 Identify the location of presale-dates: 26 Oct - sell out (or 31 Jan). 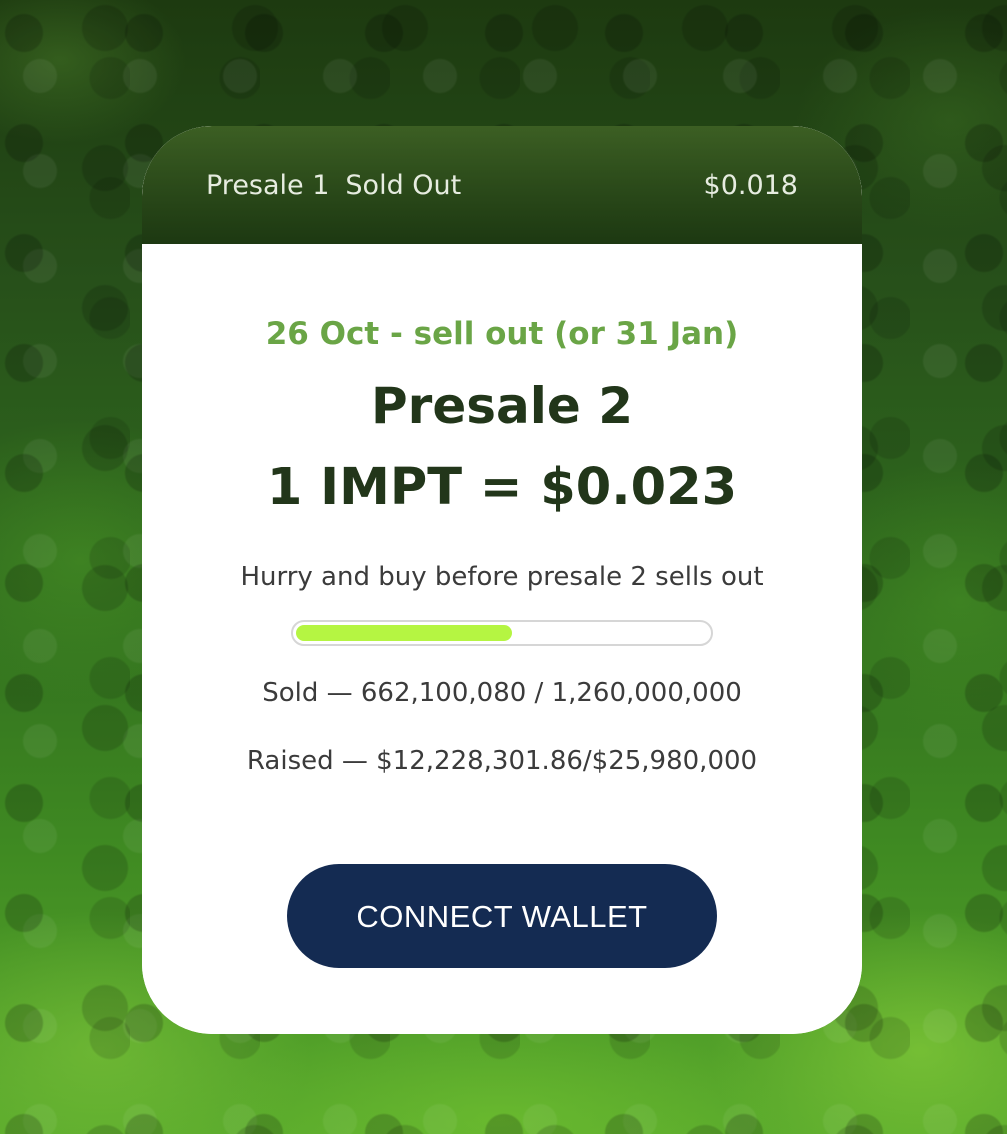
(502, 334).